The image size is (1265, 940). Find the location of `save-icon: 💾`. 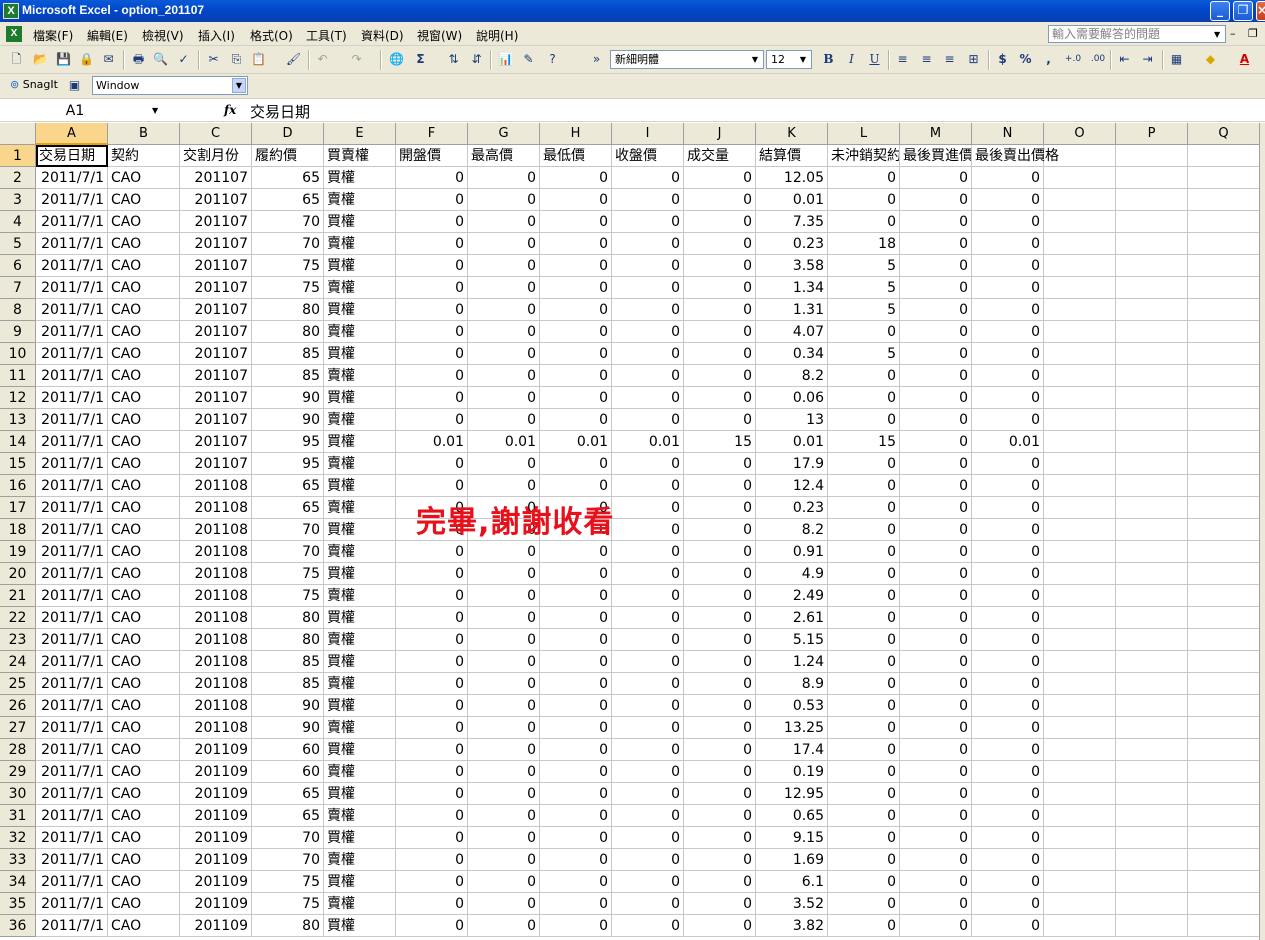

save-icon: 💾 is located at coordinates (63, 59).